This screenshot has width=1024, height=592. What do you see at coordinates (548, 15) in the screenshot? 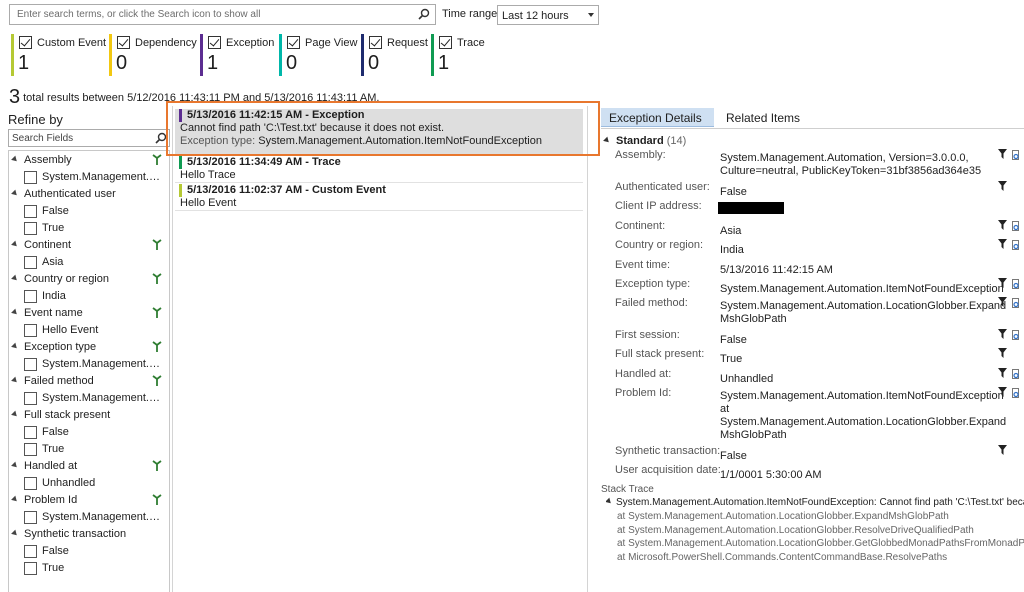
I see `time-range-select: Last 12 hours` at bounding box center [548, 15].